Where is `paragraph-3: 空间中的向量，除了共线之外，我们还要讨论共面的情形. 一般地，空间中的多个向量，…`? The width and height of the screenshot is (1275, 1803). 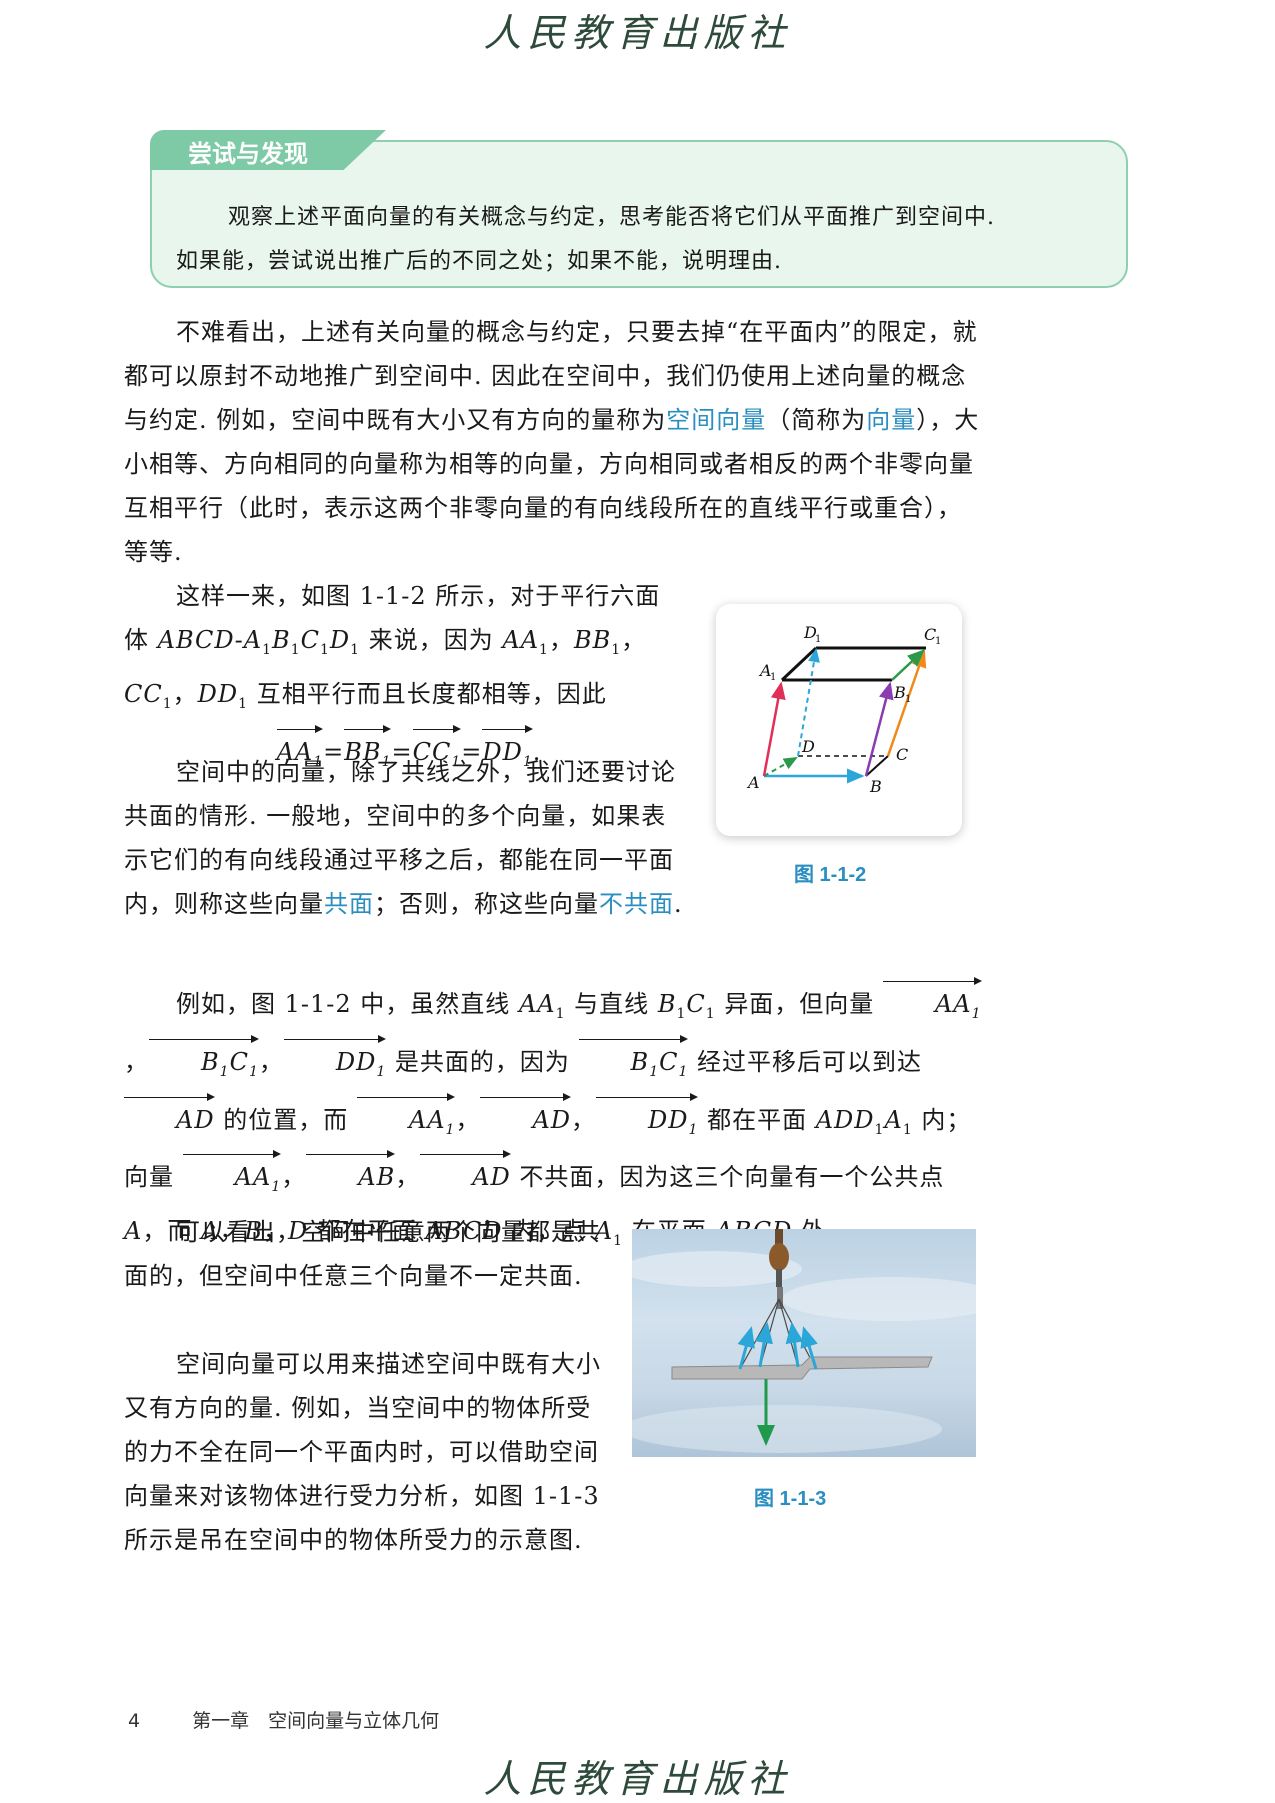 paragraph-3: 空间中的向量，除了共线之外，我们还要讨论共面的情形. 一般地，空间中的多个向量，… is located at coordinates (403, 838).